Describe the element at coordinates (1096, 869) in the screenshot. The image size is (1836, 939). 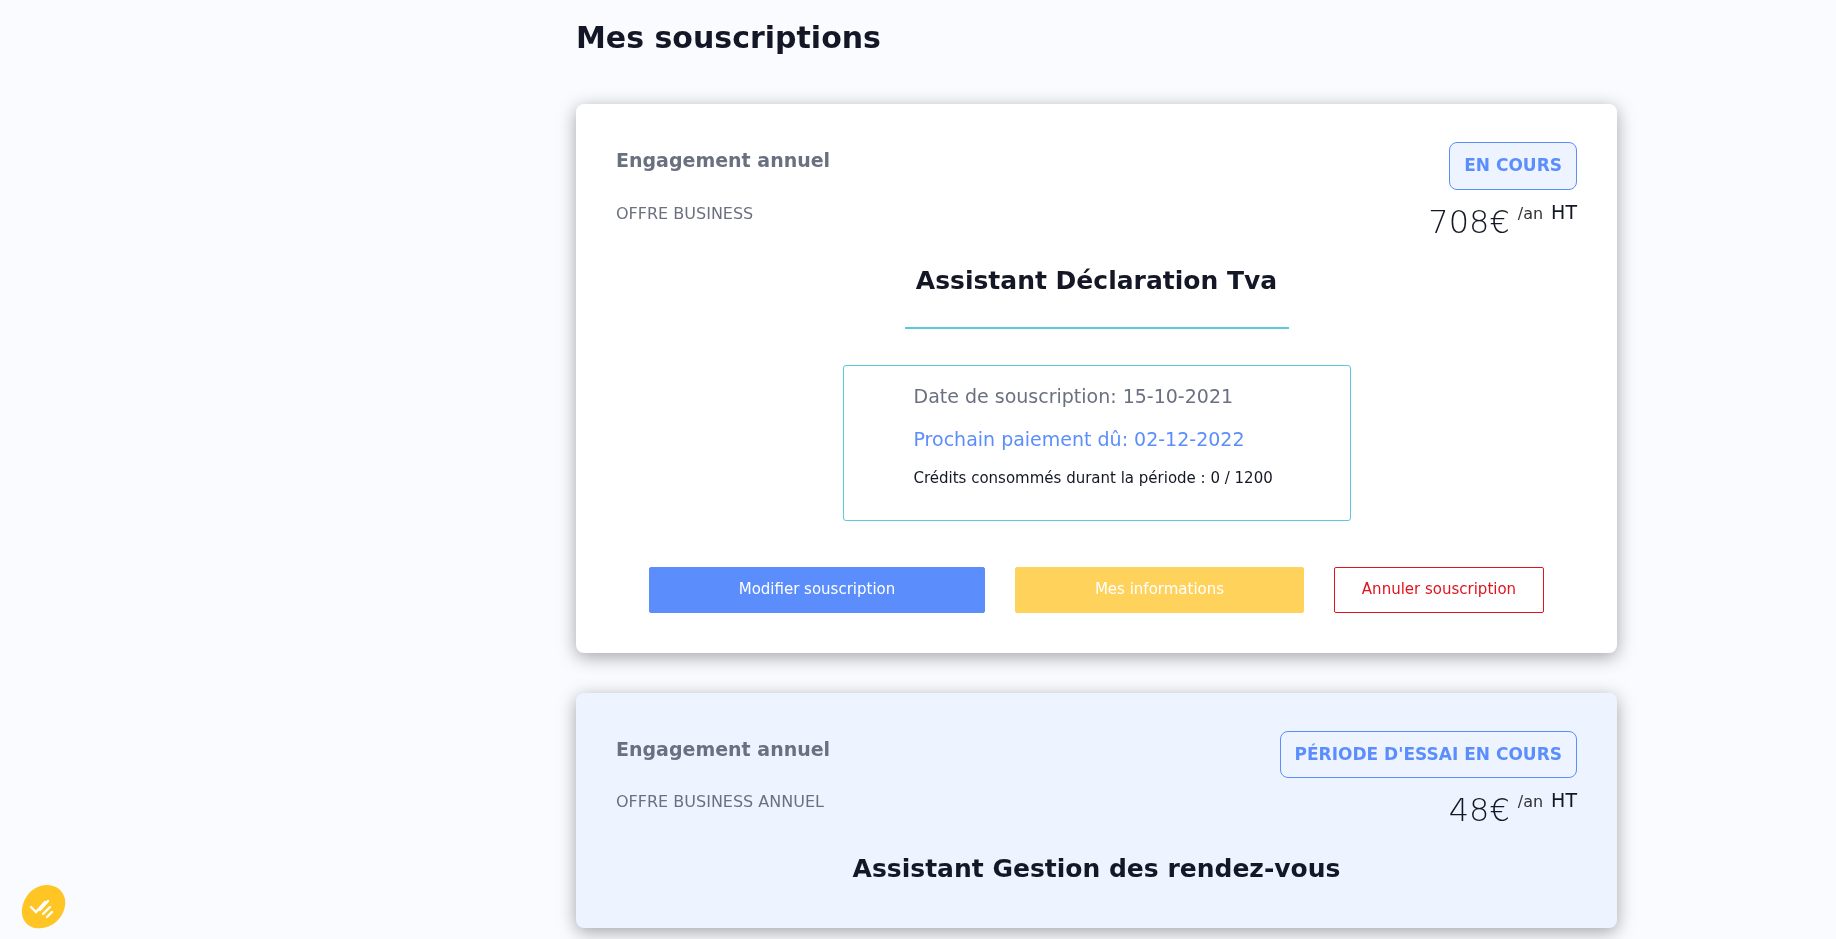
I see `product-title: Assistant Gestion des rendez-vous` at that location.